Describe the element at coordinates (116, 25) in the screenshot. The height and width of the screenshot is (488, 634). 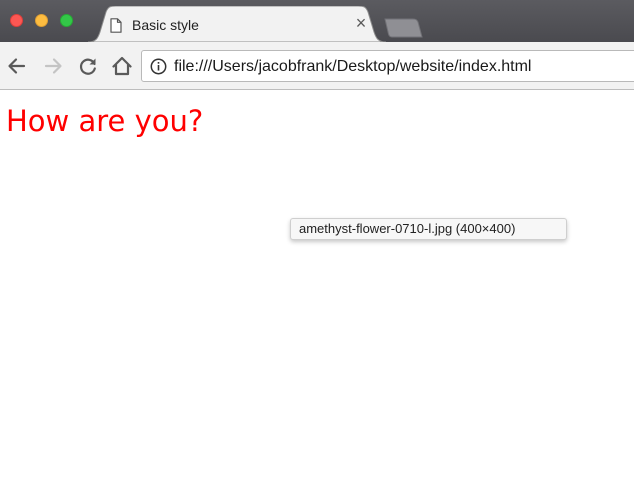
I see `page-icon` at that location.